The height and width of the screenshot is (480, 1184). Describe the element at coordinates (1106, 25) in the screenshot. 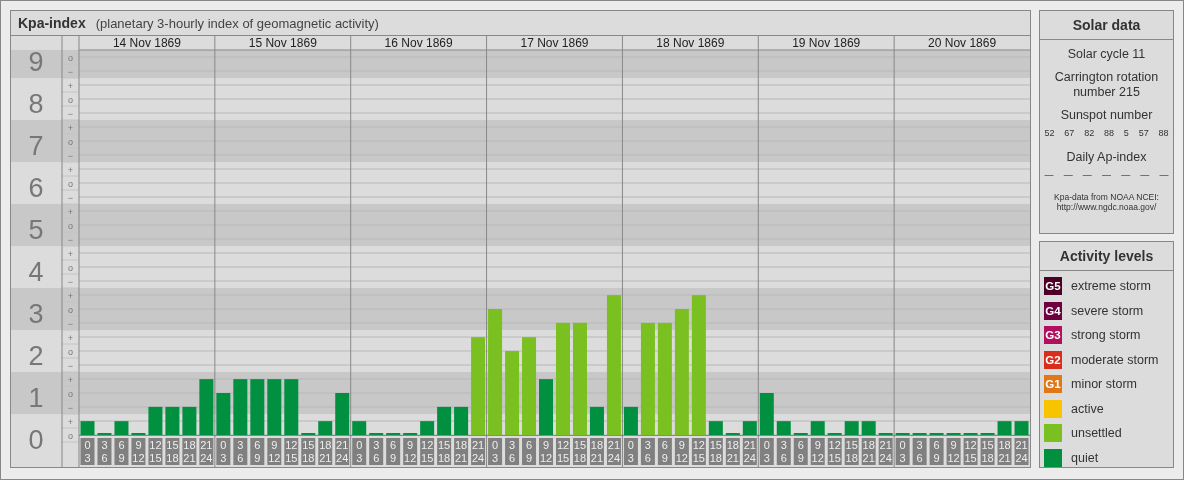

I see `panel-title: Solar data` at that location.